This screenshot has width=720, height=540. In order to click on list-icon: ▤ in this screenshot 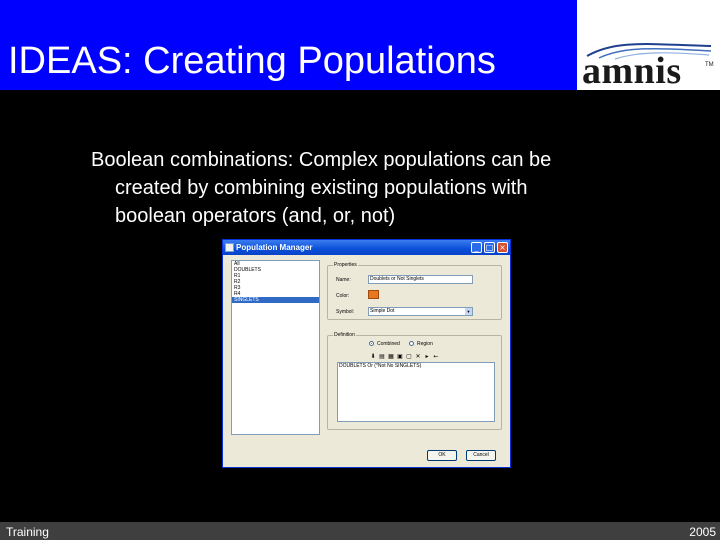, I will do `click(382, 357)`.